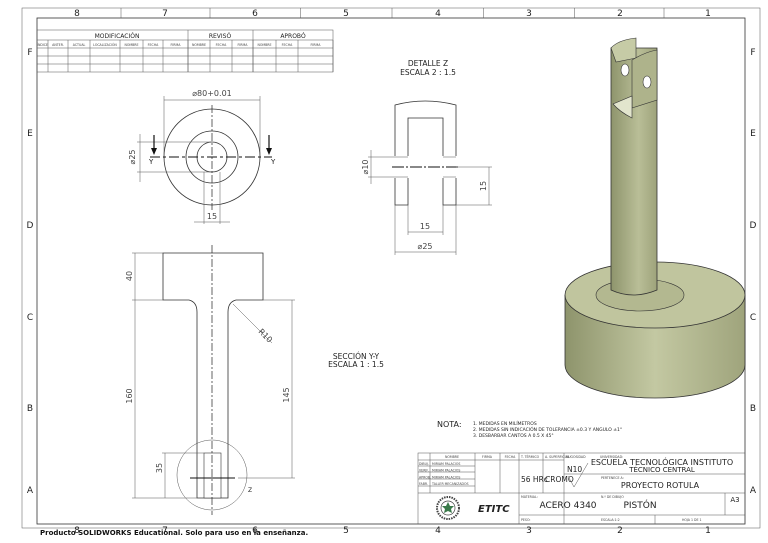 The image size is (768, 543). I want to click on column-label: 7, so click(165, 14).